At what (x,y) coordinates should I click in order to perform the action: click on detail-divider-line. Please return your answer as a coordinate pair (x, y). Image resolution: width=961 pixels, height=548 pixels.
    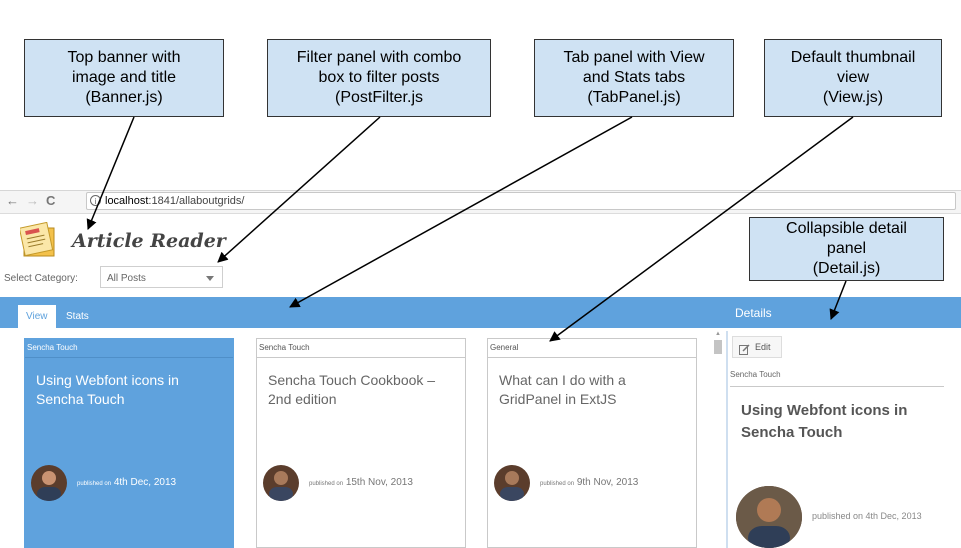
    Looking at the image, I should click on (837, 386).